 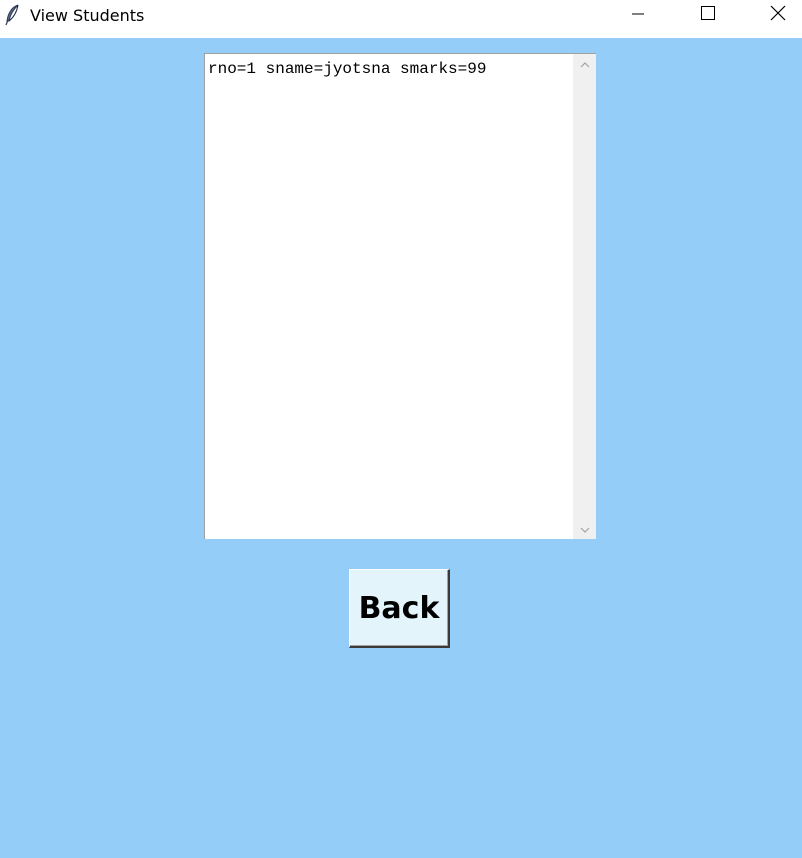 I want to click on close-icon, so click(x=778, y=15).